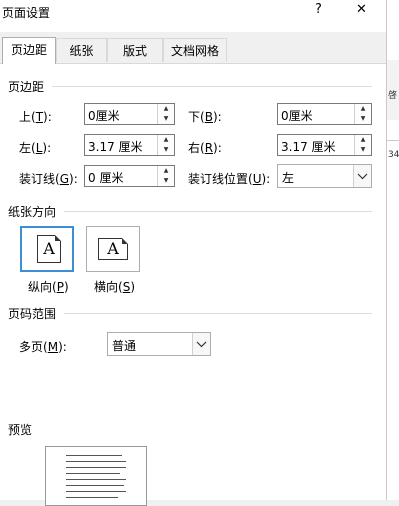 Image resolution: width=399 pixels, height=506 pixels. I want to click on pages-divider, so click(218, 313).